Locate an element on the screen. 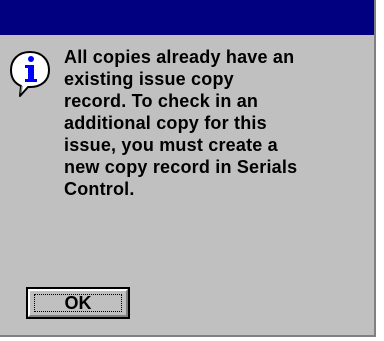 This screenshot has width=384, height=341. dialog-titlebar is located at coordinates (187, 17).